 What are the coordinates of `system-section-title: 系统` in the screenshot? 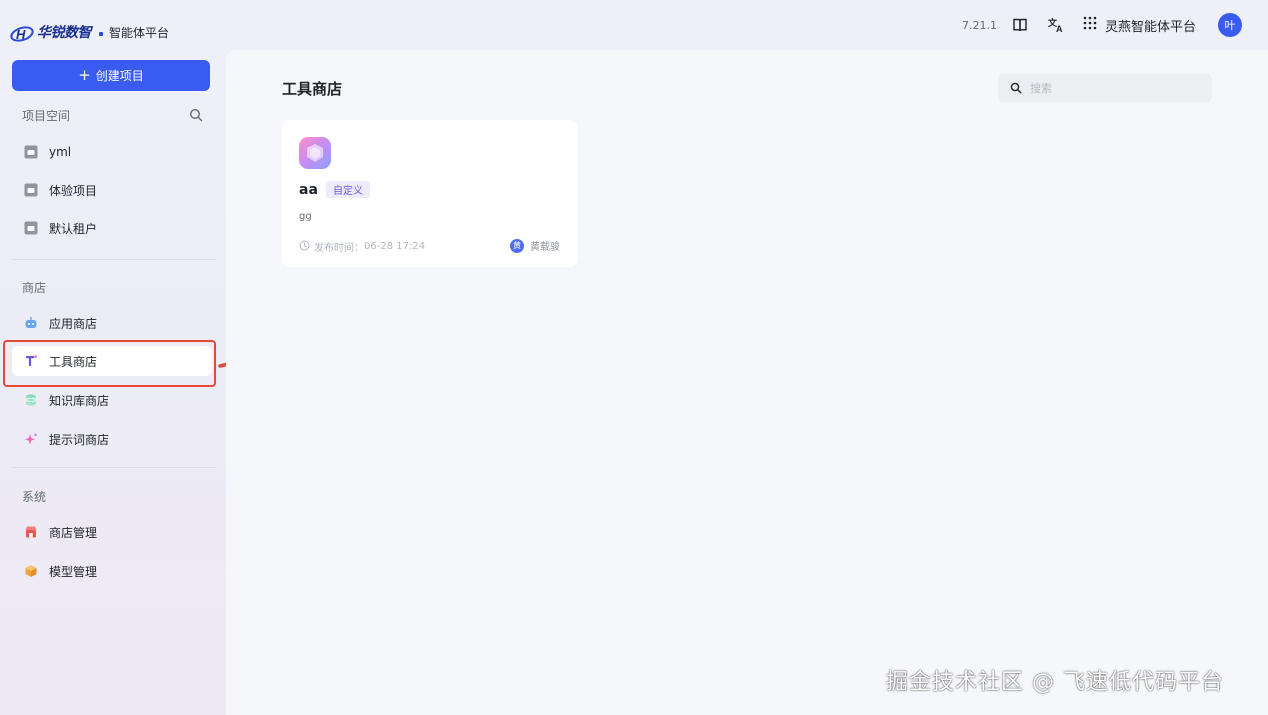 It's located at (34, 497).